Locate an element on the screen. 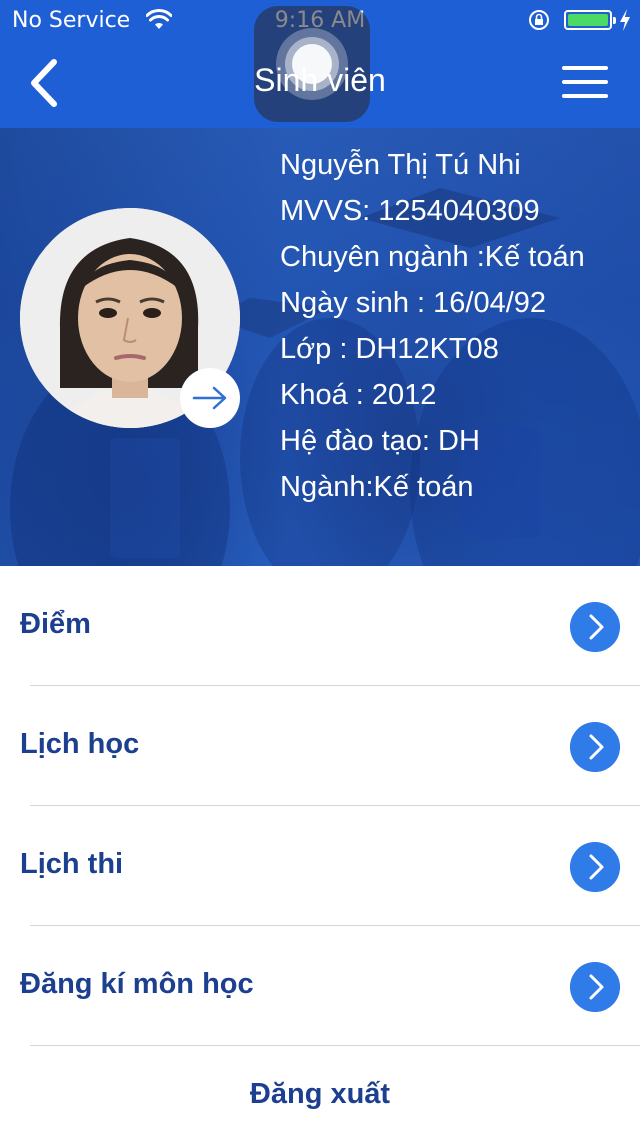 The width and height of the screenshot is (640, 1136). top-bar: No Service 9:16 AM Sinh viên is located at coordinates (320, 64).